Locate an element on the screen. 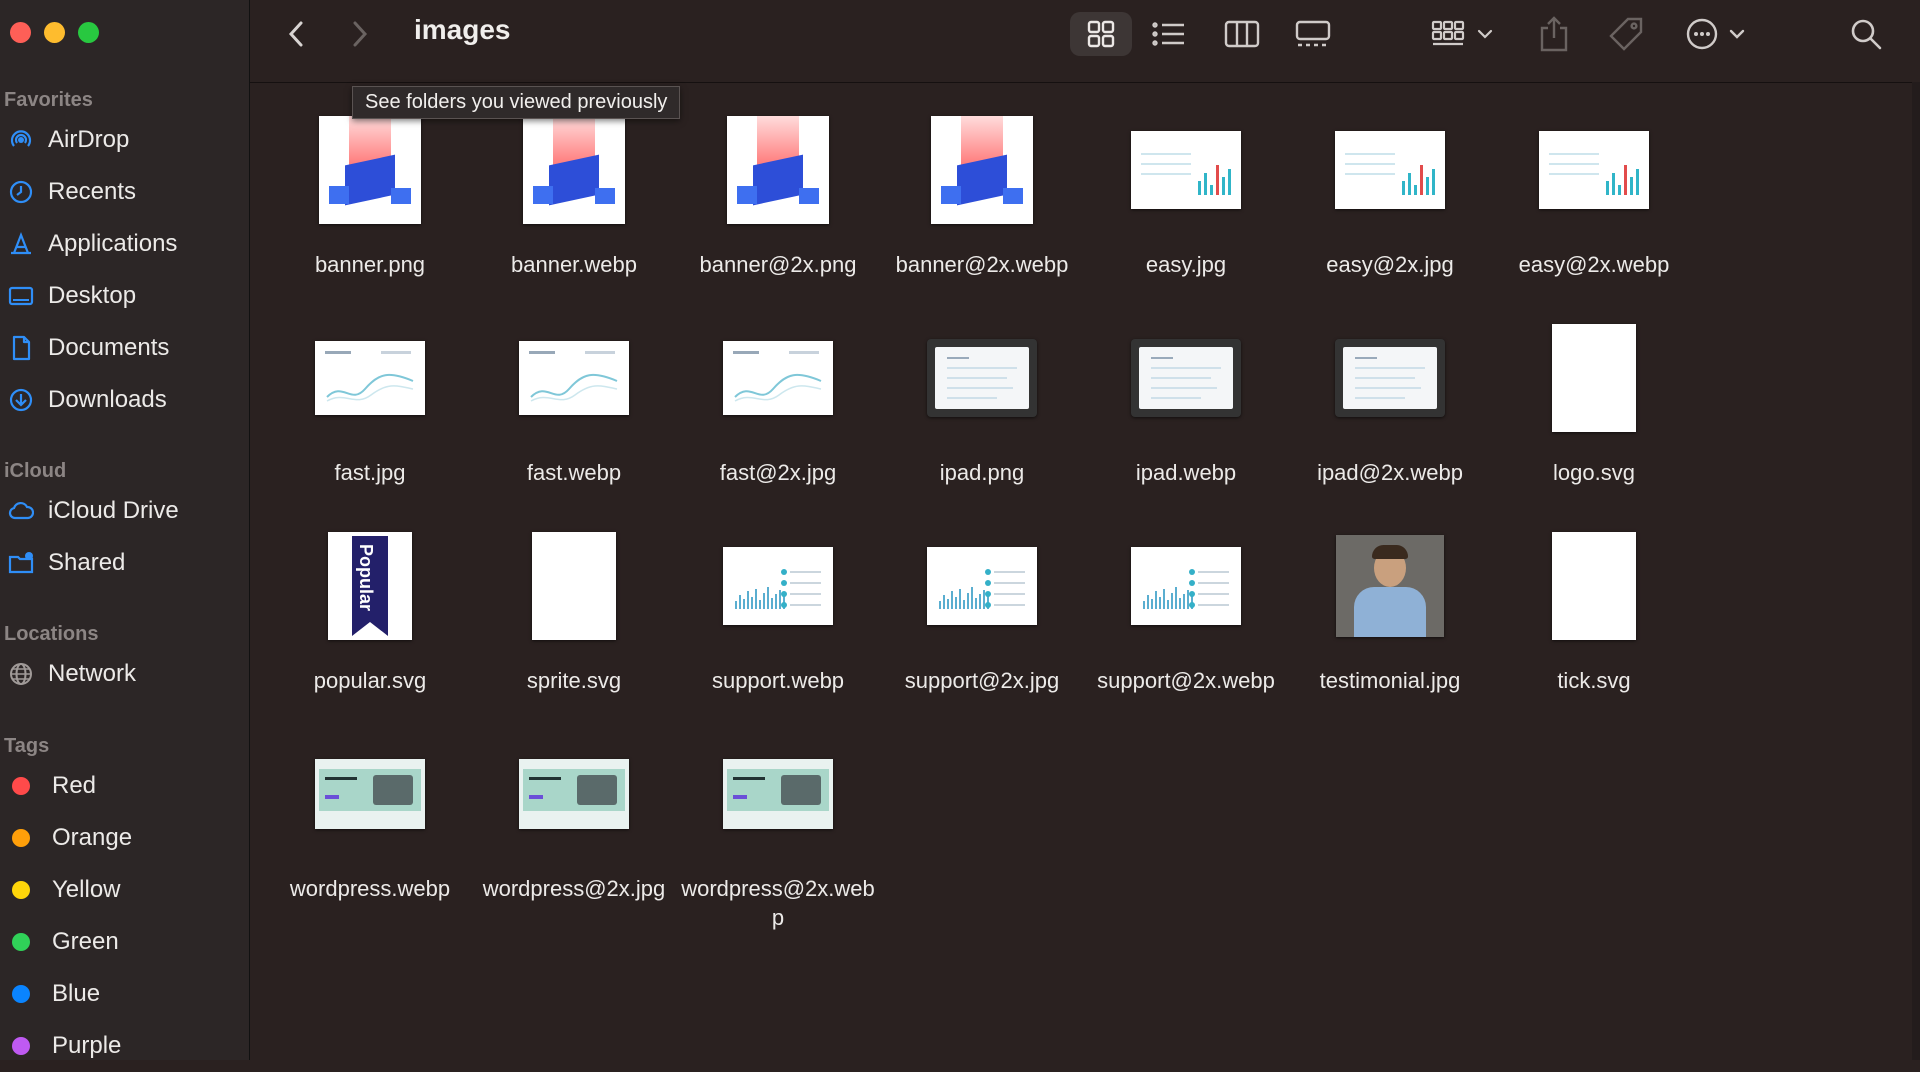 The height and width of the screenshot is (1072, 1920). tag-button is located at coordinates (1626, 34).